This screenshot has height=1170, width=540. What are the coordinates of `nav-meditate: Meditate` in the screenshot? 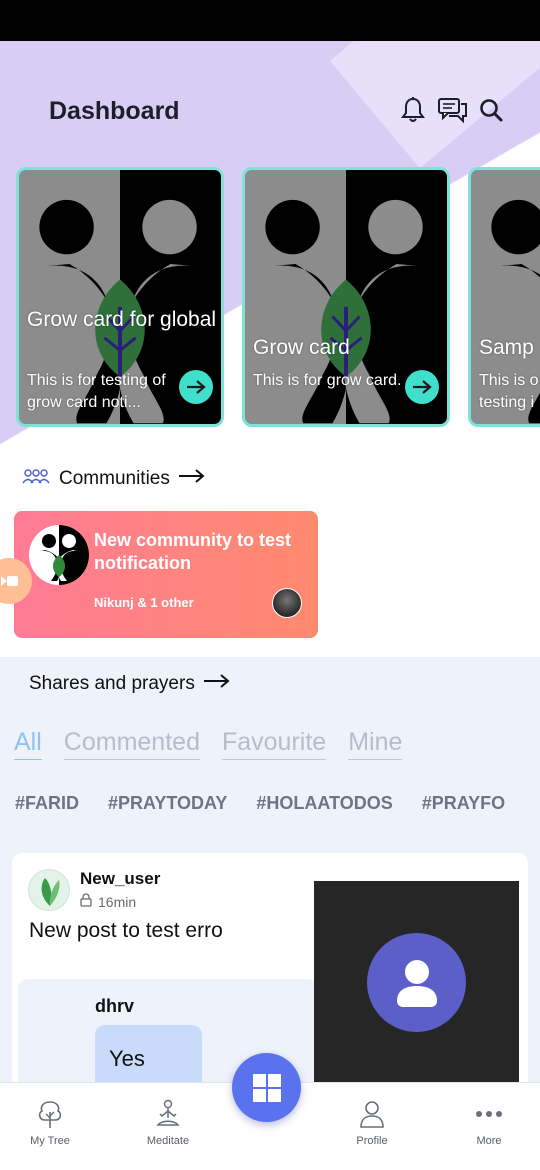 It's located at (168, 1122).